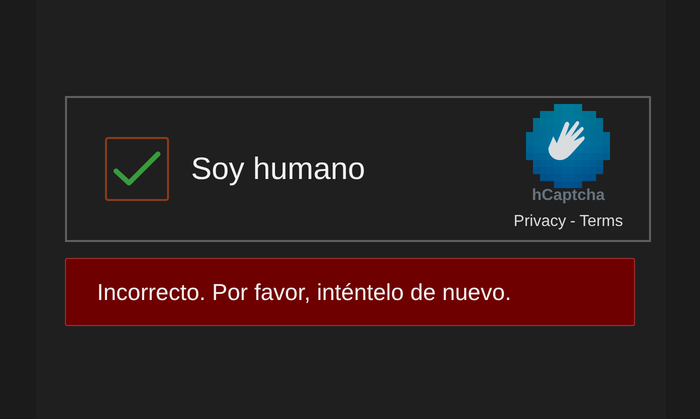 This screenshot has width=700, height=419. I want to click on checkbox, so click(137, 169).